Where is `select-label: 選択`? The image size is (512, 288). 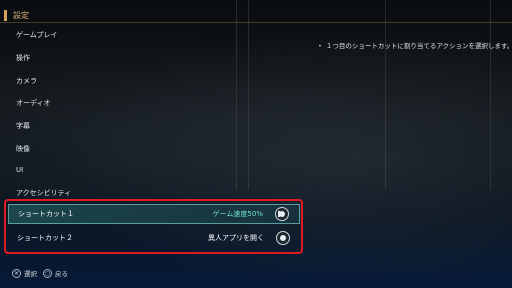 select-label: 選択 is located at coordinates (30, 273).